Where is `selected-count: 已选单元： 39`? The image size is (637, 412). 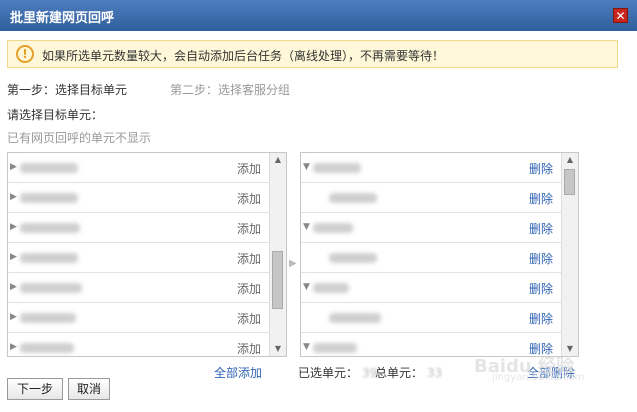
selected-count: 已选单元： 39 is located at coordinates (339, 372).